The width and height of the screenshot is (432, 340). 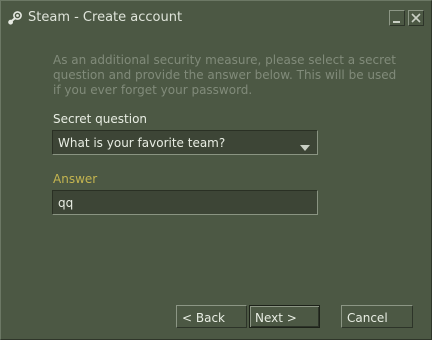 I want to click on close-button, so click(x=416, y=18).